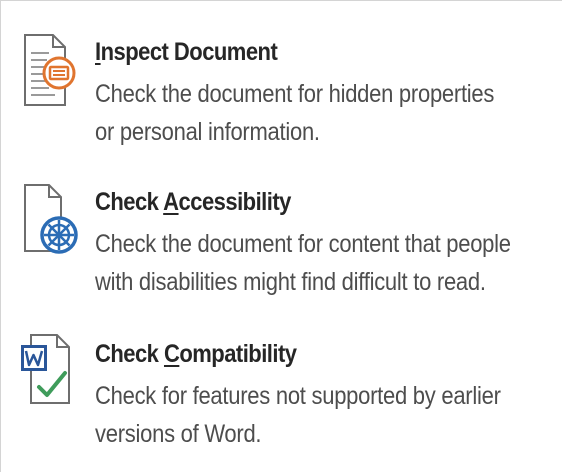  What do you see at coordinates (235, 202) in the screenshot?
I see `title-rest: ccessibility` at bounding box center [235, 202].